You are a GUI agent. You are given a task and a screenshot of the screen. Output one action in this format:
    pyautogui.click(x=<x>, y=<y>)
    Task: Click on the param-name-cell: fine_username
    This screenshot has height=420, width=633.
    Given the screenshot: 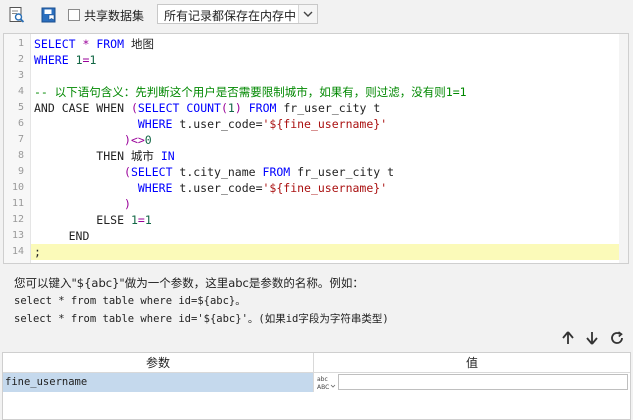 What is the action you would take?
    pyautogui.click(x=158, y=382)
    